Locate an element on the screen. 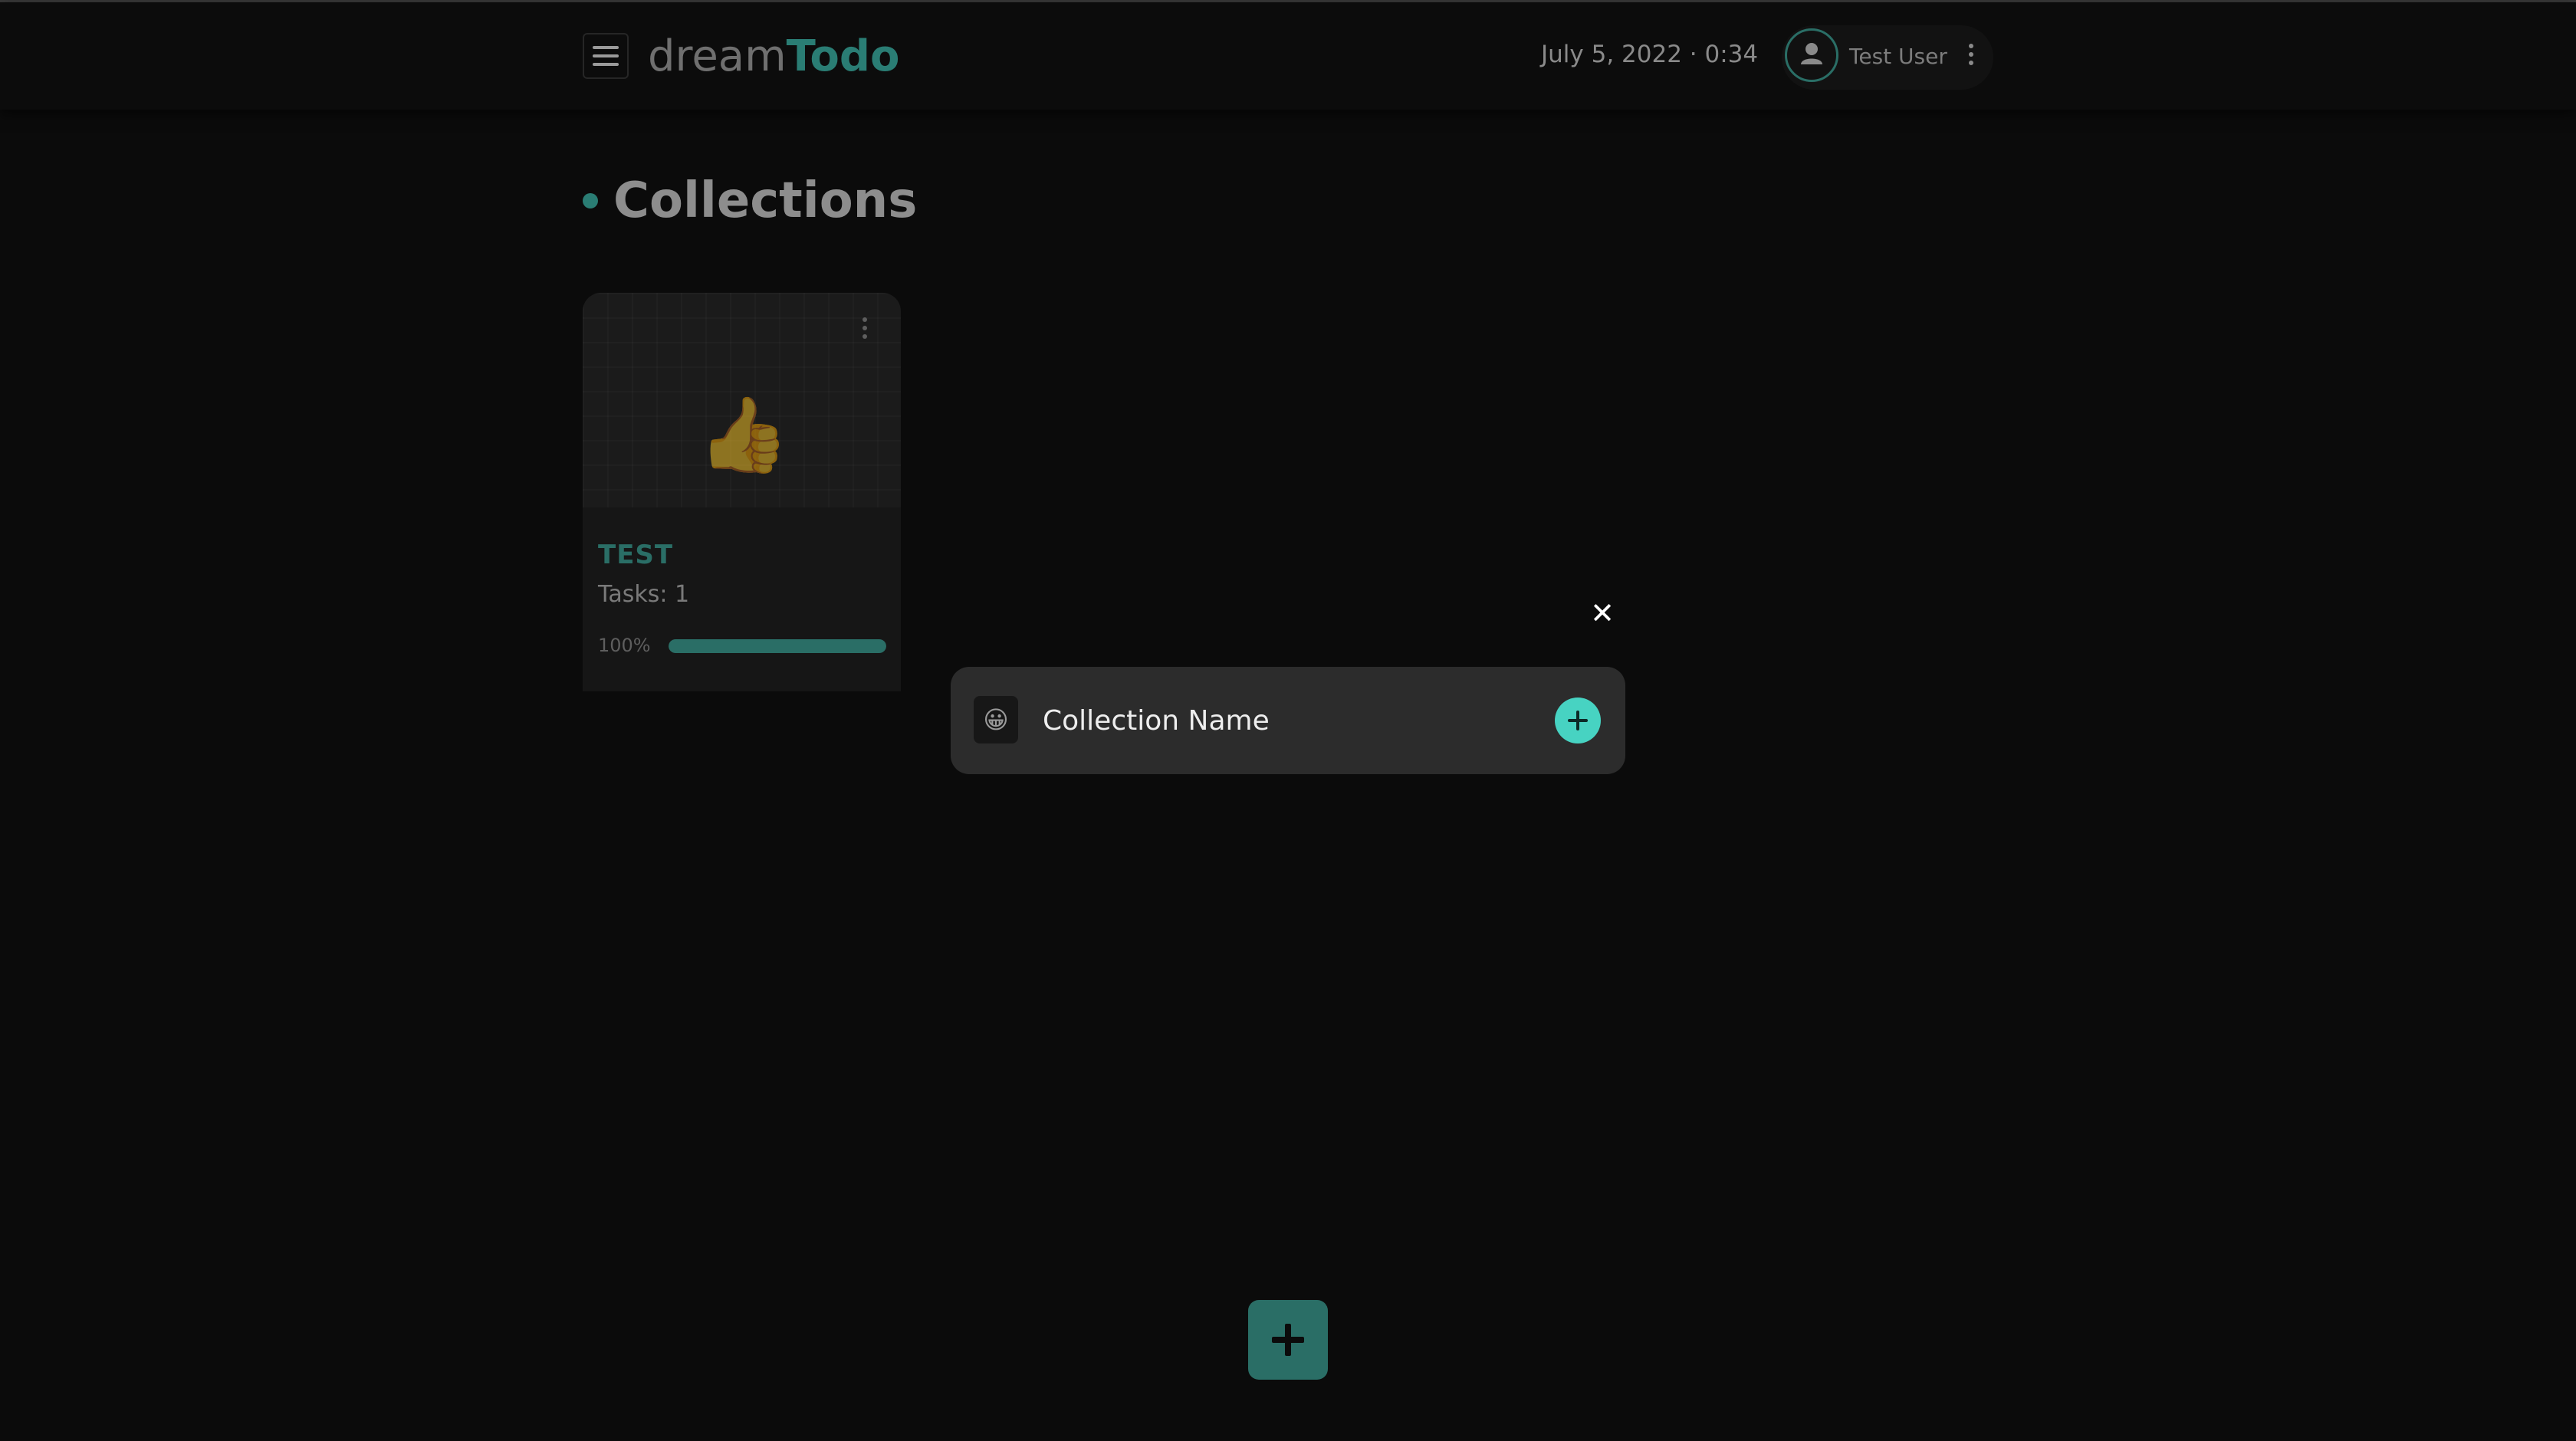 This screenshot has height=1441, width=2576. collection-card: 👍 TEST Tasks: 1 100% is located at coordinates (742, 492).